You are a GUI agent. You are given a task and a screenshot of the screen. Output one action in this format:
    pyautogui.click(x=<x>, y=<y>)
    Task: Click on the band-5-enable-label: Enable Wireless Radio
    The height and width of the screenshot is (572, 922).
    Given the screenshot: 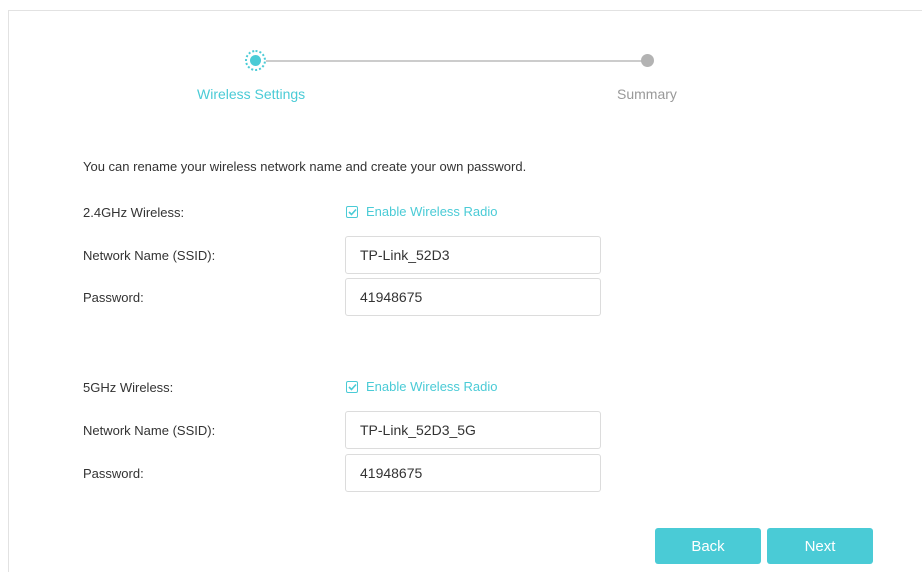 What is the action you would take?
    pyautogui.click(x=432, y=386)
    